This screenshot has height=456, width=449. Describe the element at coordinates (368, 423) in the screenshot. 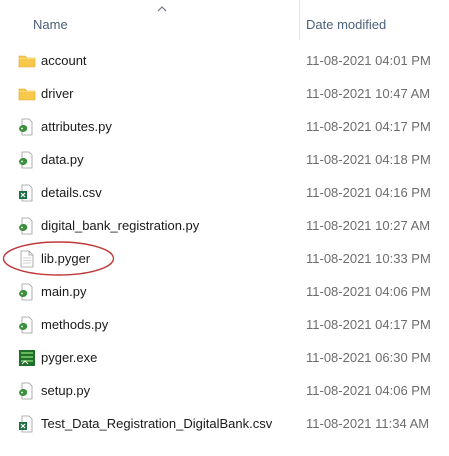

I see `file-date-modified: 11-08-2021 11:34 AM` at that location.